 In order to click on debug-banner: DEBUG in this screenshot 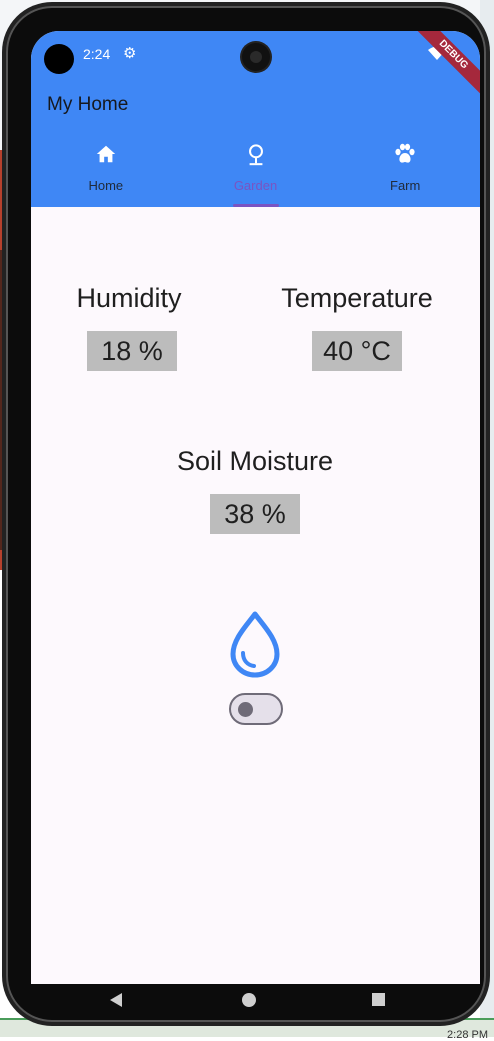, I will do `click(444, 65)`.